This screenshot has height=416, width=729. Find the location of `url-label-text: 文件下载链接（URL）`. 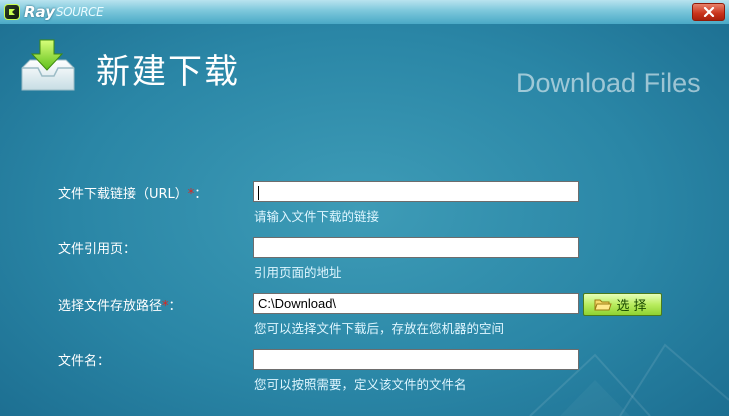

url-label-text: 文件下载链接（URL） is located at coordinates (123, 194).